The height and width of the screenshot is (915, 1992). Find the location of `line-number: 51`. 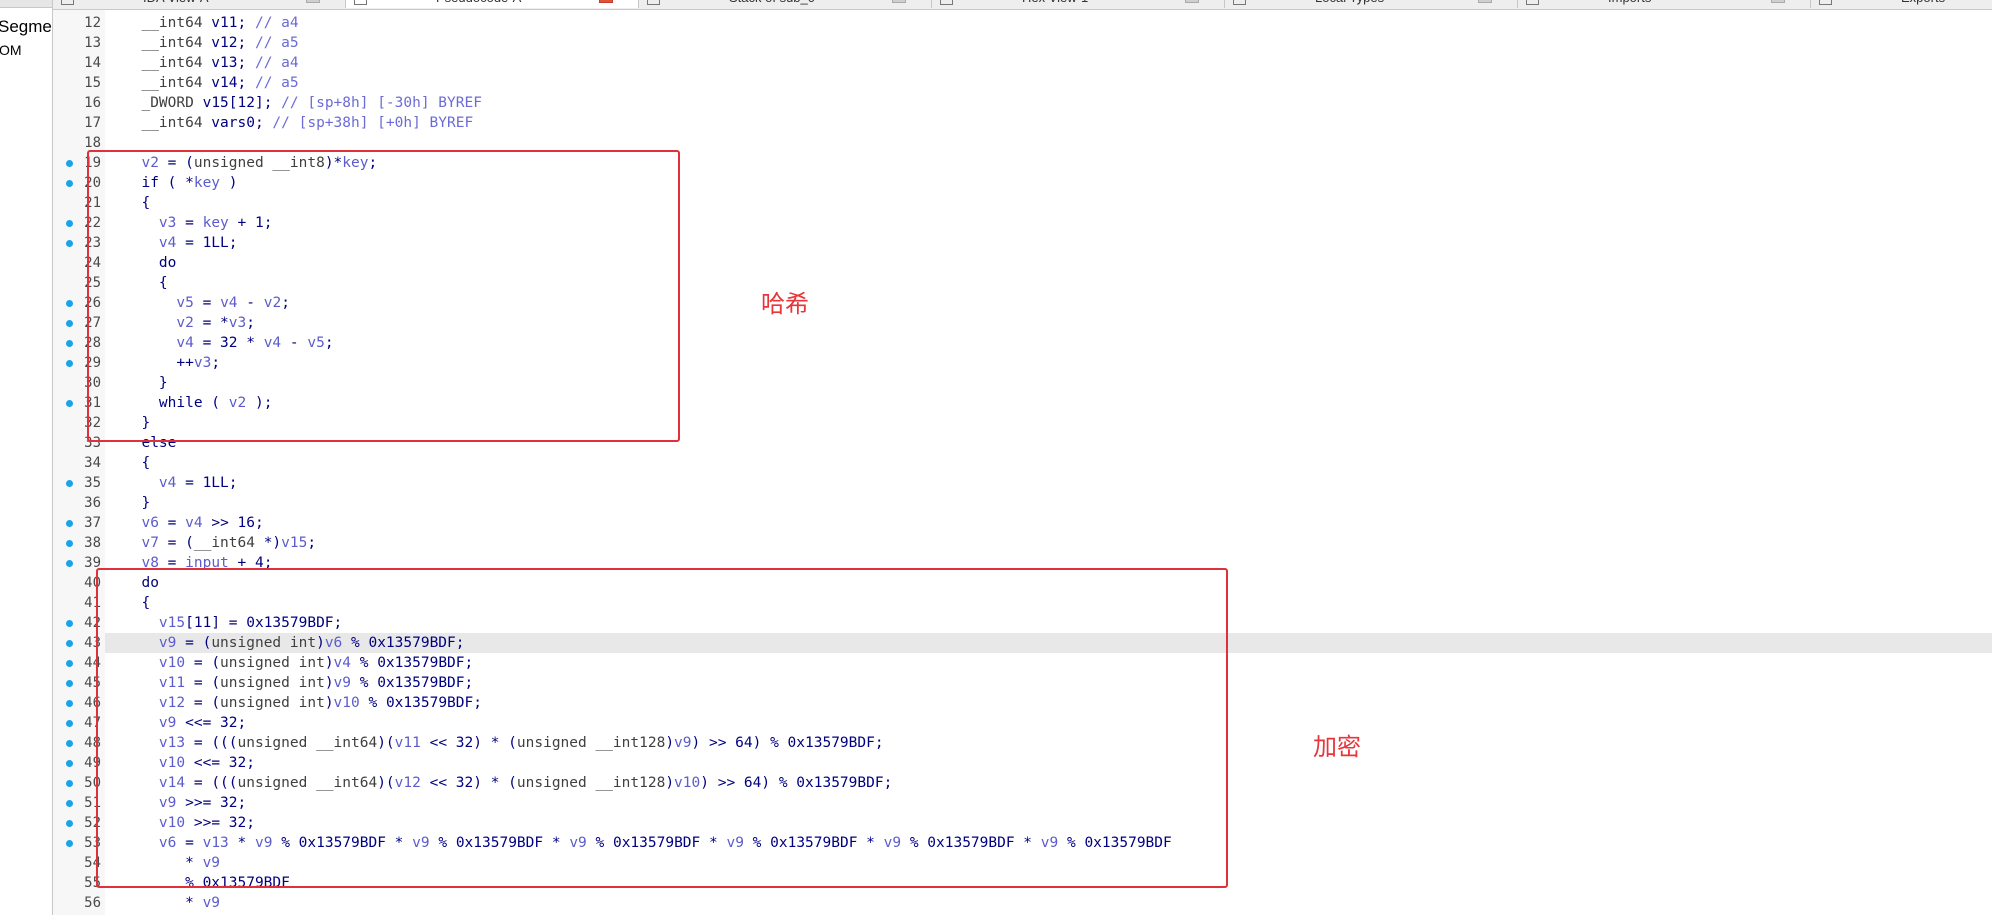

line-number: 51 is located at coordinates (92, 803).